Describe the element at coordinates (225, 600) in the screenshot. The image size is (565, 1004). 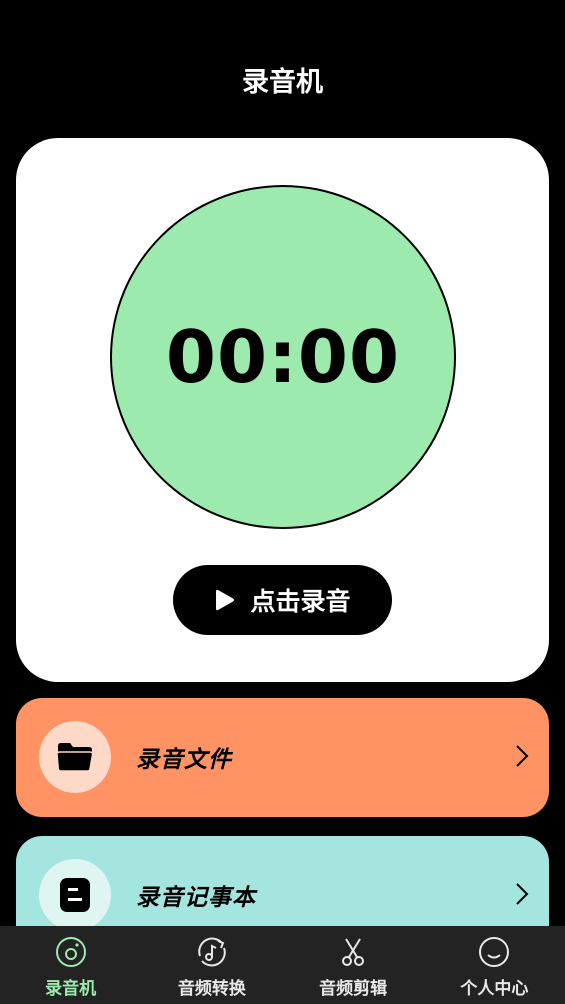
I see `play-icon` at that location.